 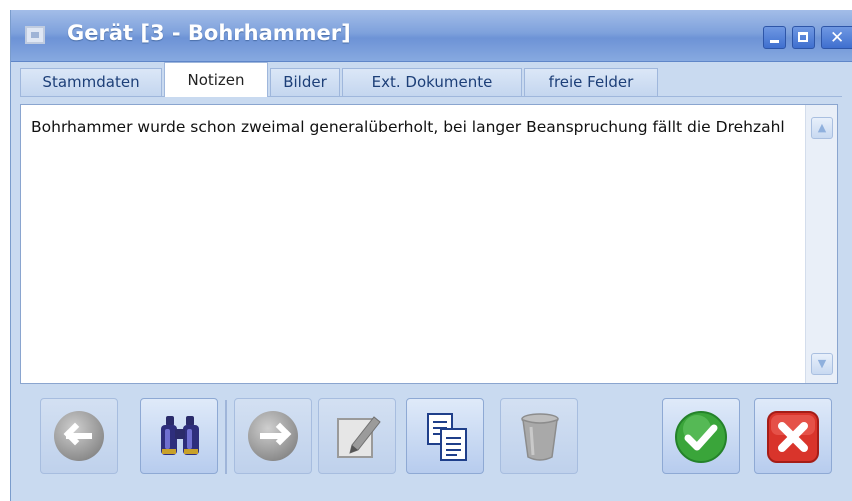 I want to click on close-x-icon, so click(x=793, y=437).